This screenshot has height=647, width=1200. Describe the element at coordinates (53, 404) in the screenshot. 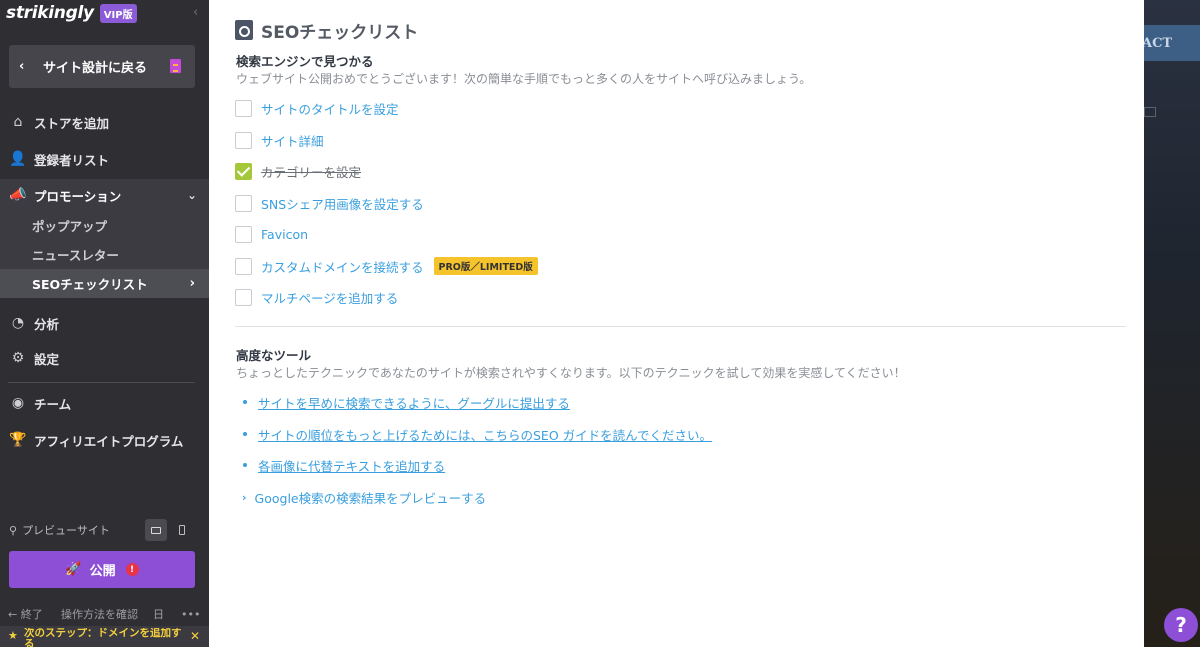

I see `sidebar-item-label: チーム` at that location.